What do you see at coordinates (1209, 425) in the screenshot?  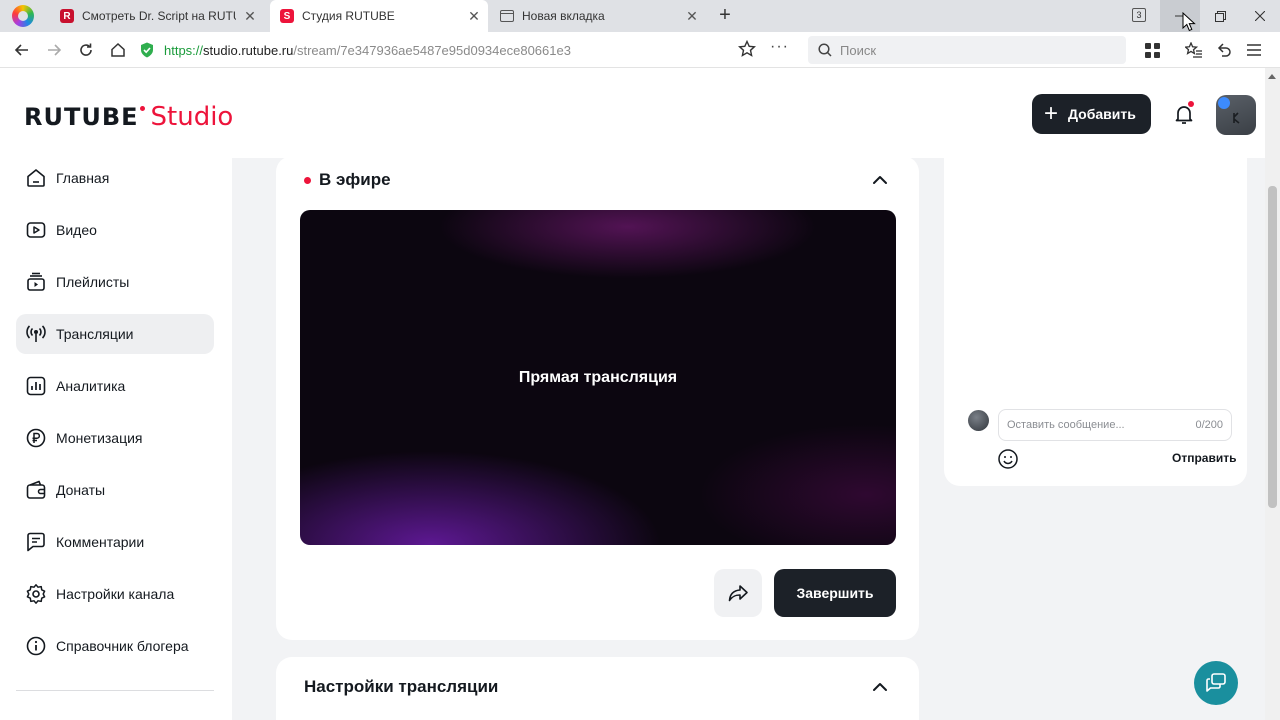 I see `chat-char-counter: 0/200` at bounding box center [1209, 425].